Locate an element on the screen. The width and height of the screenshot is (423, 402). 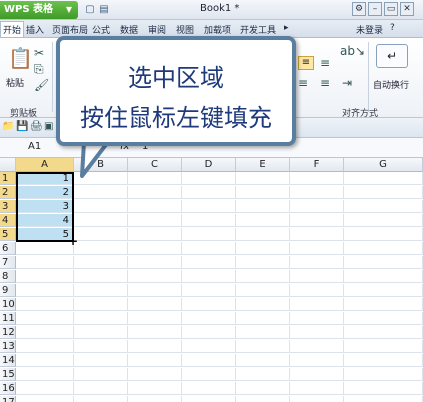
cell-e11 is located at coordinates (263, 318).